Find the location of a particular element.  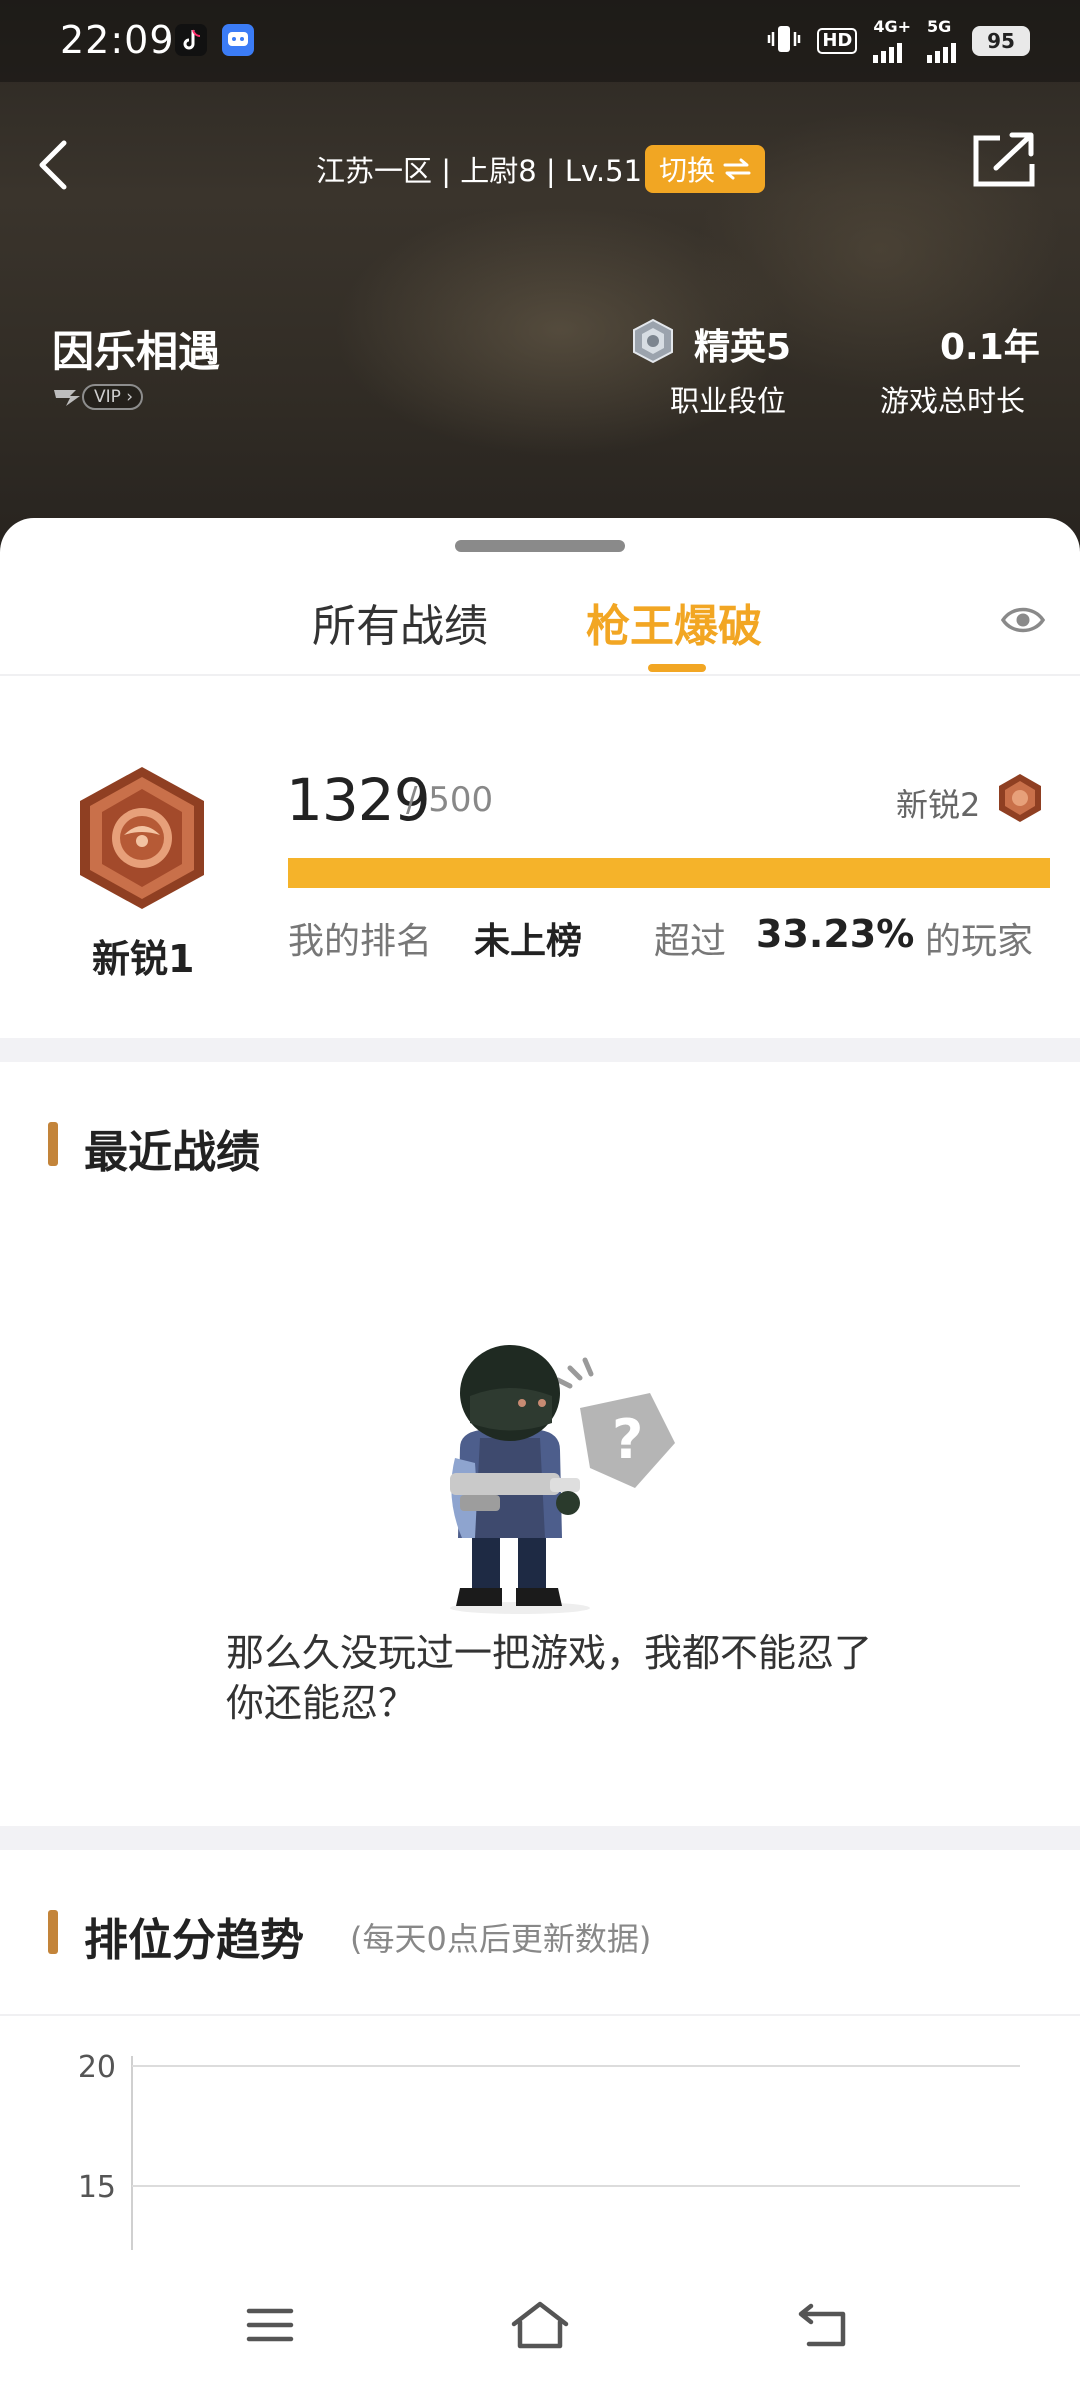

player-nickname: 因乐相遇 is located at coordinates (136, 351).